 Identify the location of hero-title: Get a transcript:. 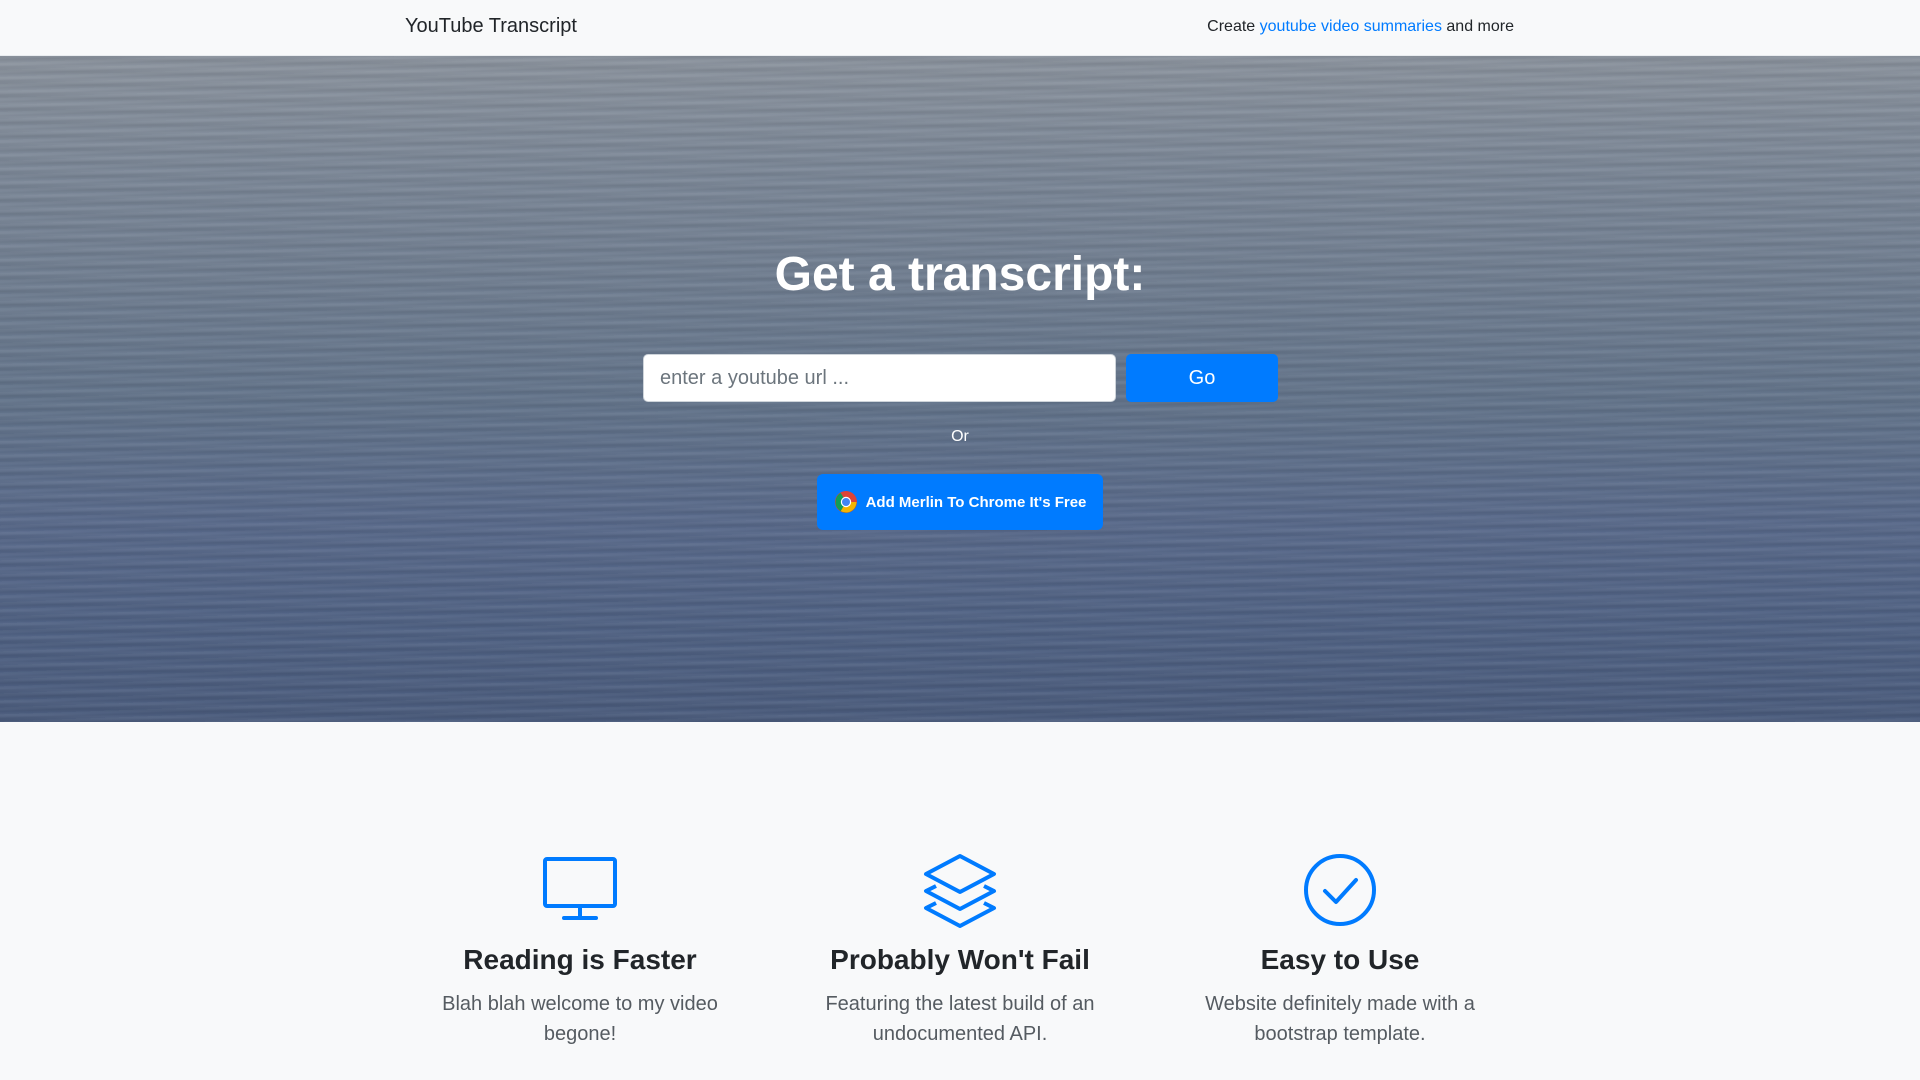
(960, 274).